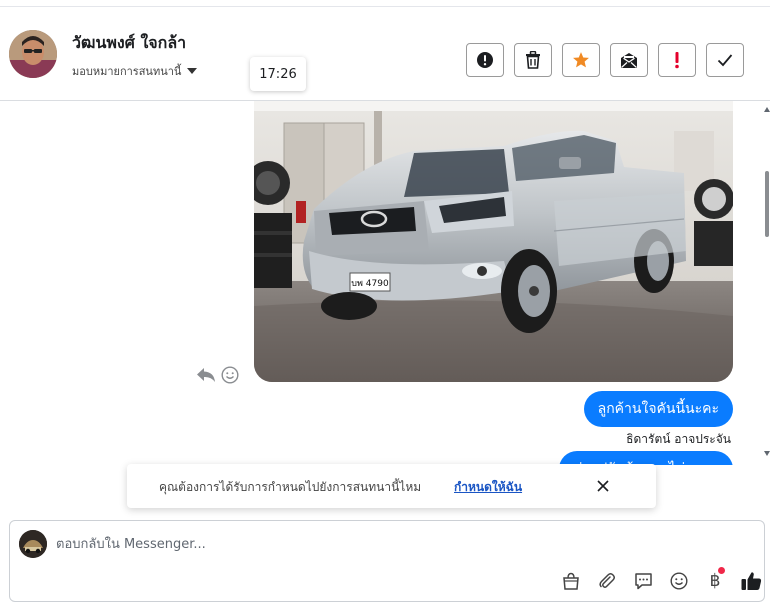  I want to click on scrollbar-thumb, so click(767, 204).